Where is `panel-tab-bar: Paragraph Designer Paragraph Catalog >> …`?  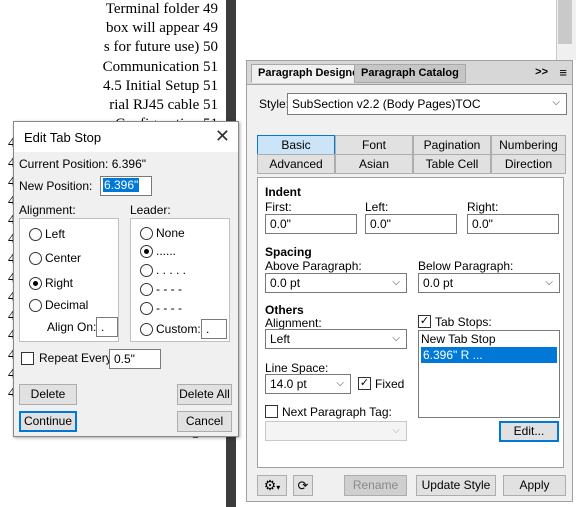
panel-tab-bar: Paragraph Designer Paragraph Catalog >> … is located at coordinates (409, 73).